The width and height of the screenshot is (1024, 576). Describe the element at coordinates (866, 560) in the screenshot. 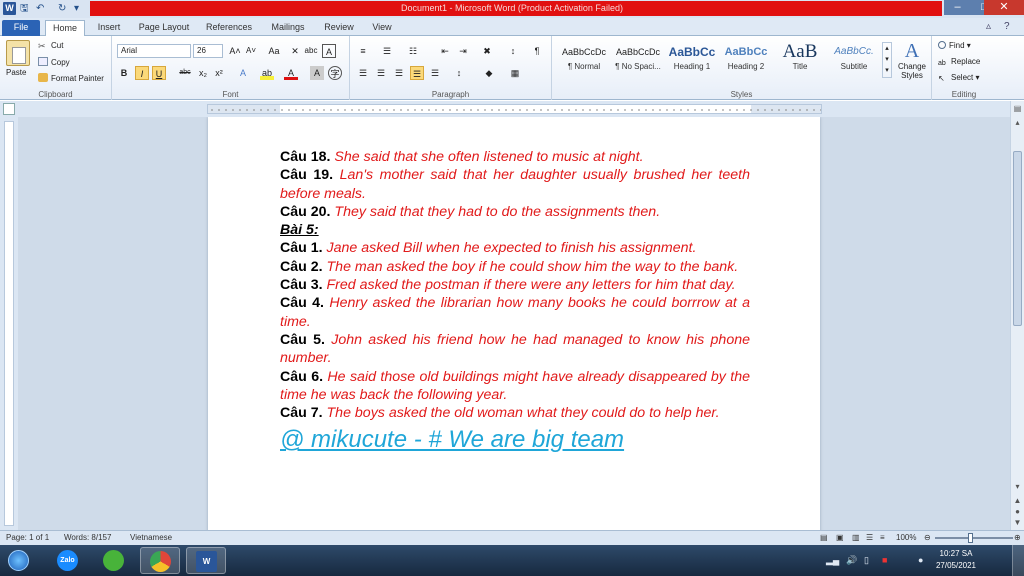

I see `tray-battery-icon: ▯` at that location.